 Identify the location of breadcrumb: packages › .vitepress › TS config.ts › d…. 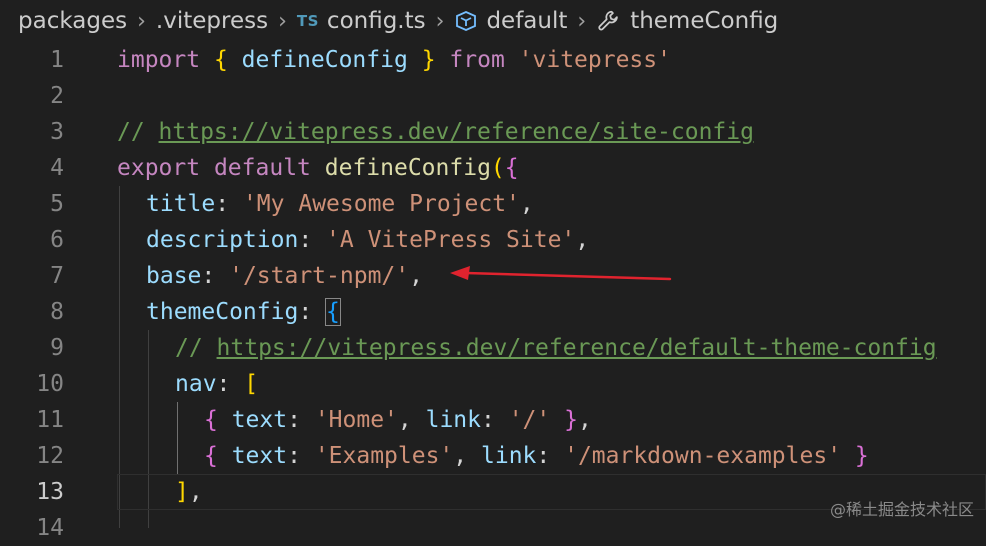
(493, 21).